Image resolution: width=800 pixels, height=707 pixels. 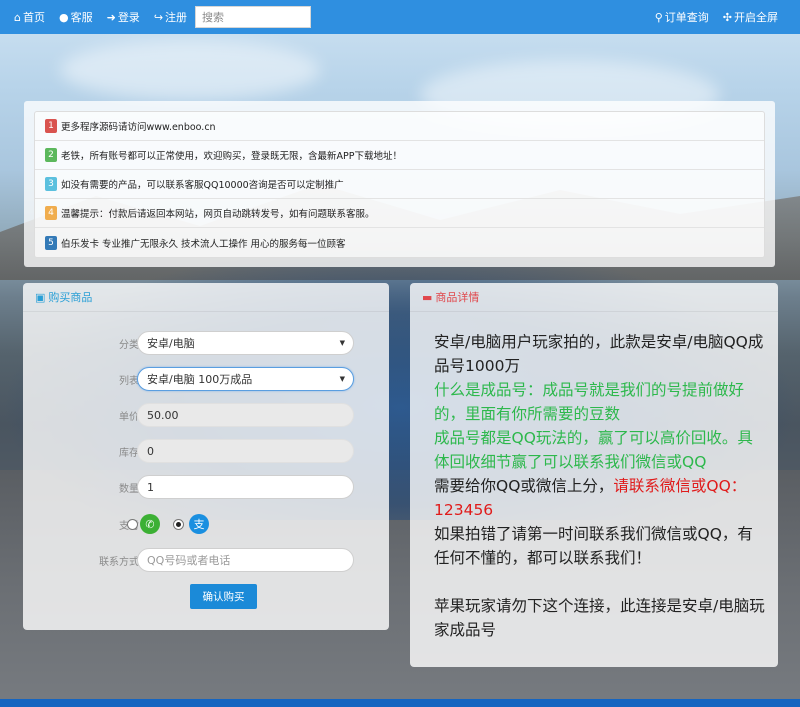 What do you see at coordinates (202, 185) in the screenshot?
I see `notice-text: 如没有需要的产品，可以联系客服QQ10000咨询是否可以定制推广` at bounding box center [202, 185].